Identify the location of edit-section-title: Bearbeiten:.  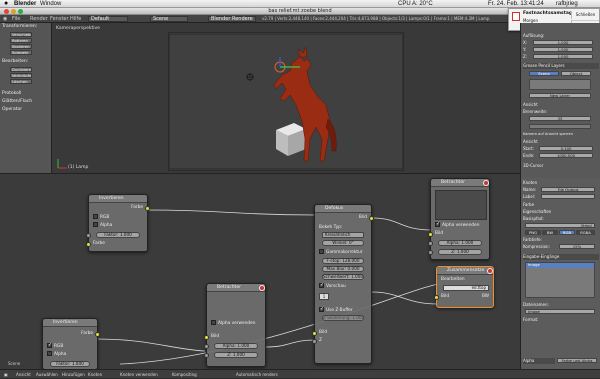
(26, 62).